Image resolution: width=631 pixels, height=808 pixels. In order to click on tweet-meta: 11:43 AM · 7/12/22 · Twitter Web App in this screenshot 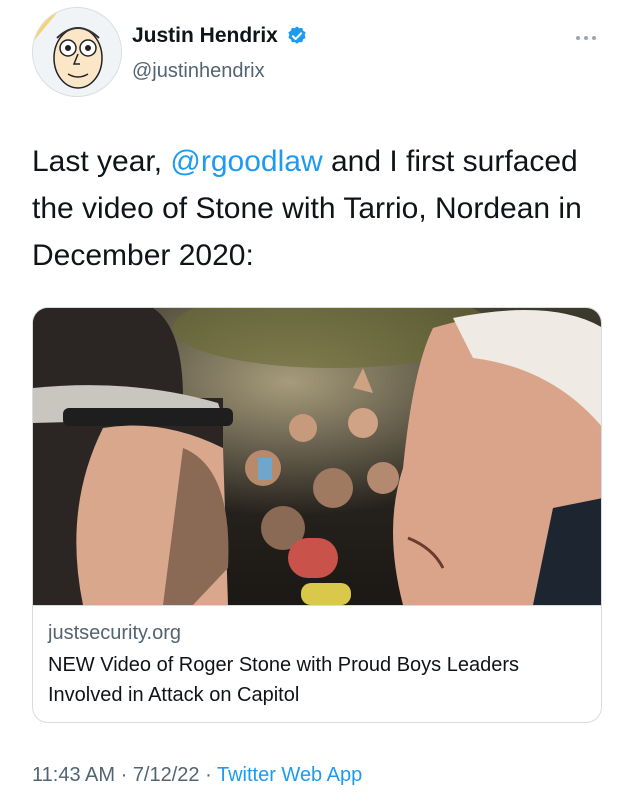, I will do `click(197, 775)`.